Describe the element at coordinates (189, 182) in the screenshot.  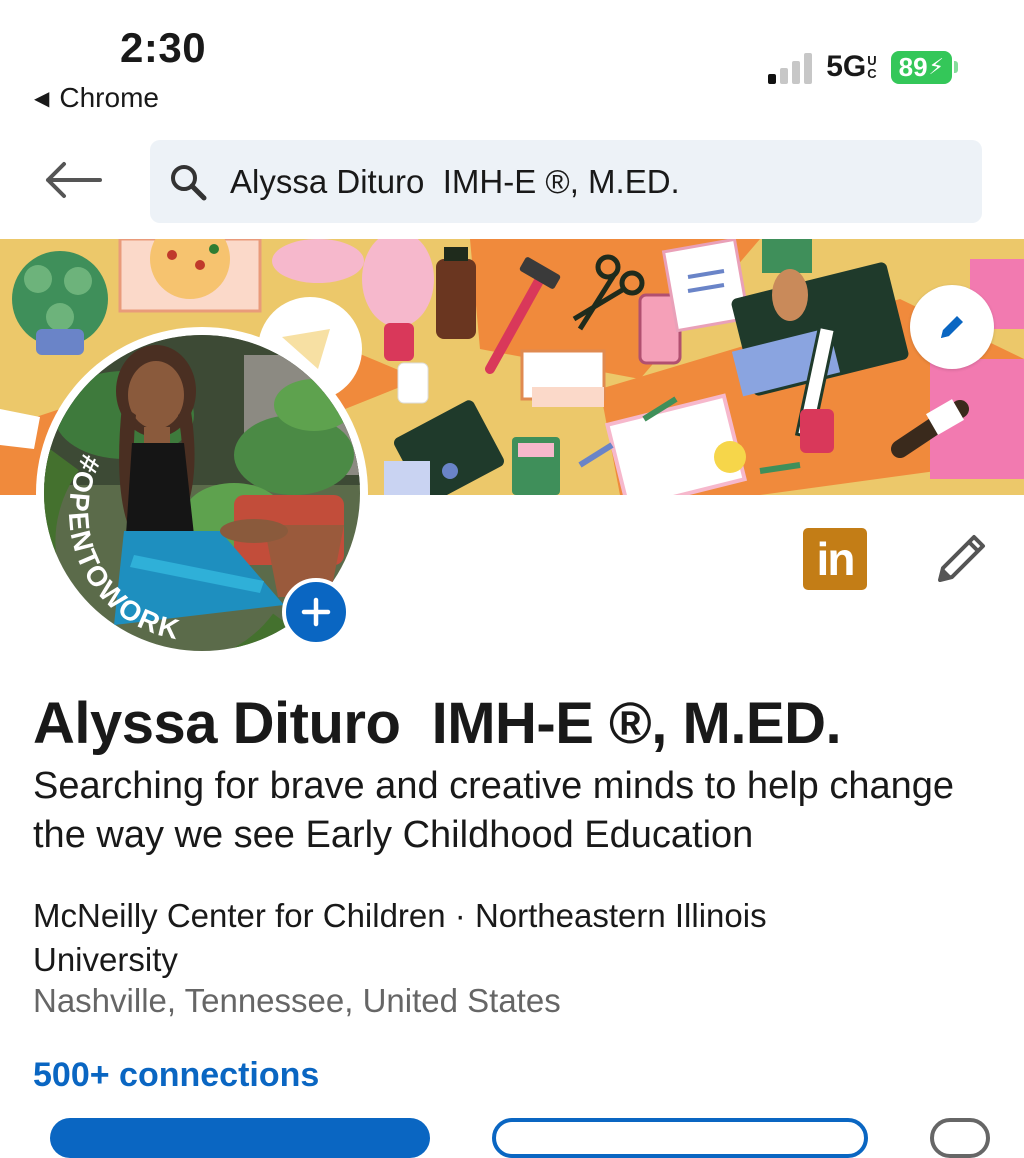
I see `search-icon` at that location.